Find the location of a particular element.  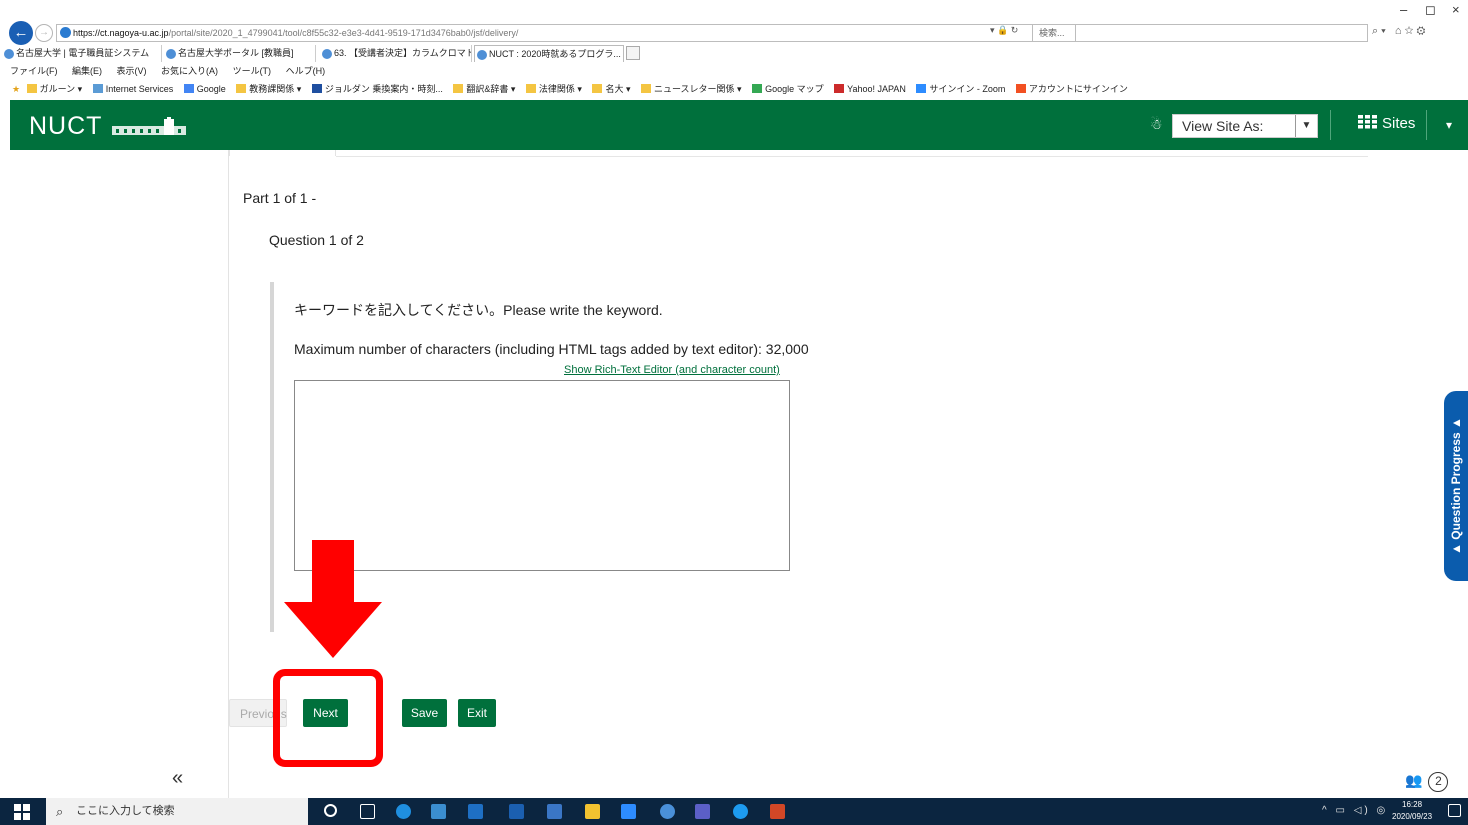

building-logo-icon is located at coordinates (149, 126).